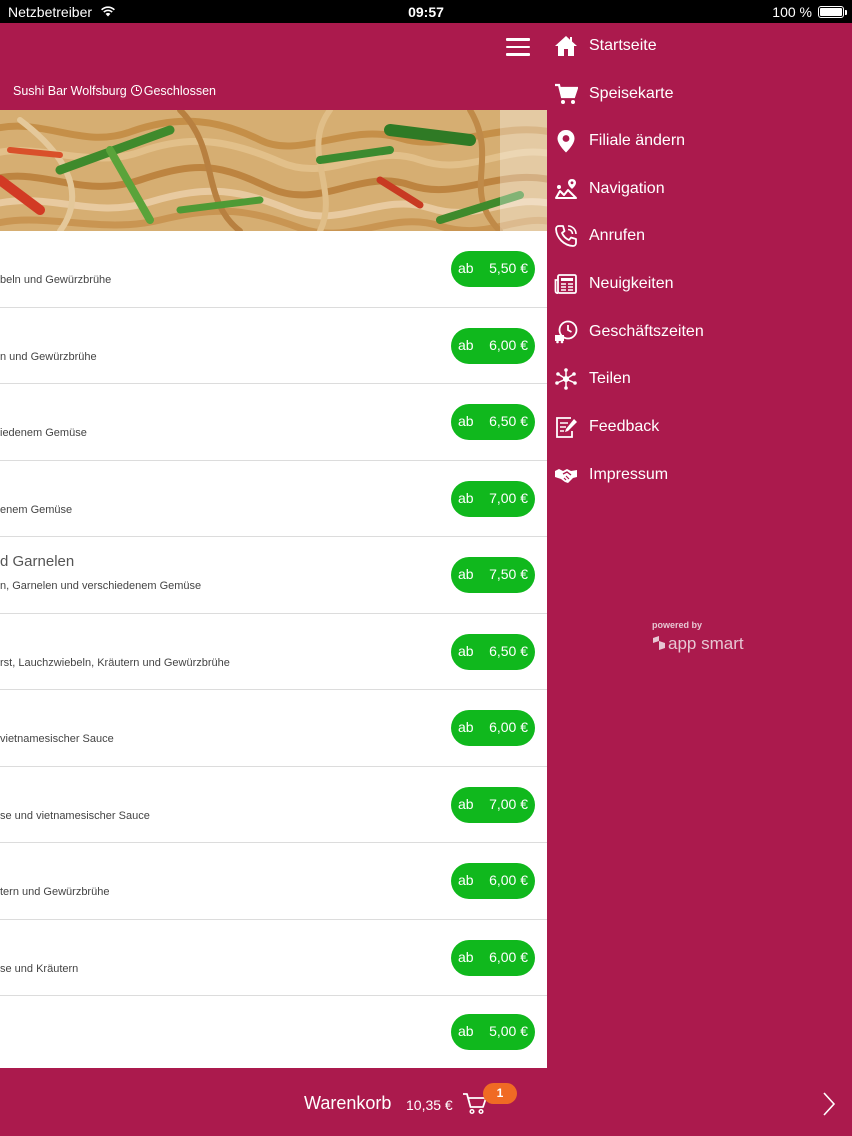 The height and width of the screenshot is (1136, 852). I want to click on menu-item-description: vietnamesischer Sauce, so click(57, 739).